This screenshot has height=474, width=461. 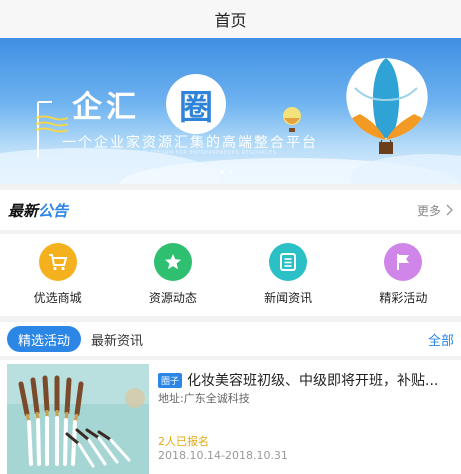 I want to click on flag-icon, so click(x=403, y=262).